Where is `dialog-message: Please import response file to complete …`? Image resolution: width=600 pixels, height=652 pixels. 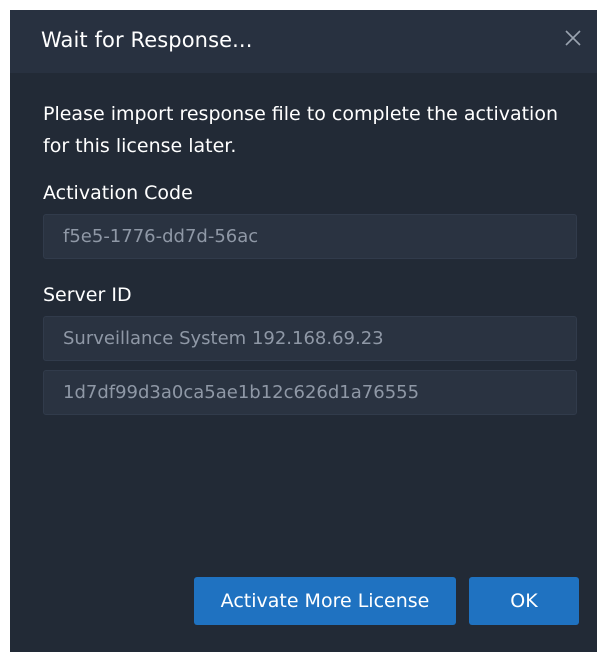 dialog-message: Please import response file to complete … is located at coordinates (301, 130).